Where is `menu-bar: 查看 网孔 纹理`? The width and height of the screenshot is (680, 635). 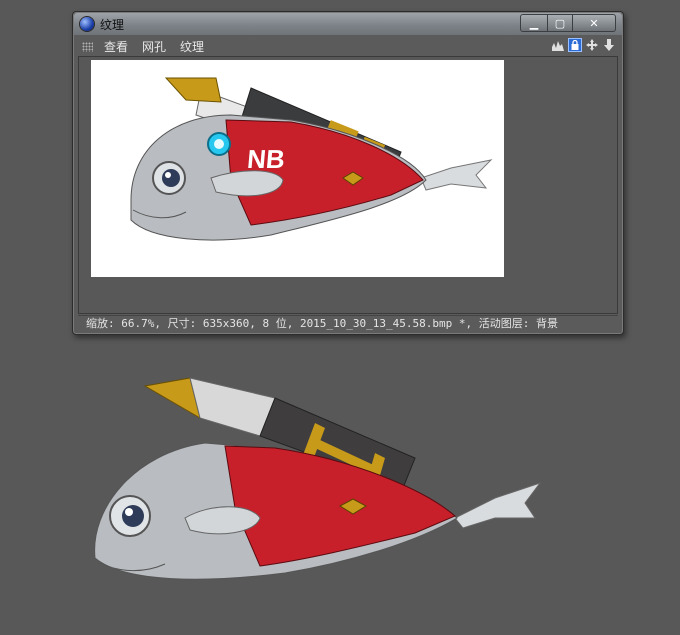 menu-bar: 查看 网孔 纹理 is located at coordinates (348, 46).